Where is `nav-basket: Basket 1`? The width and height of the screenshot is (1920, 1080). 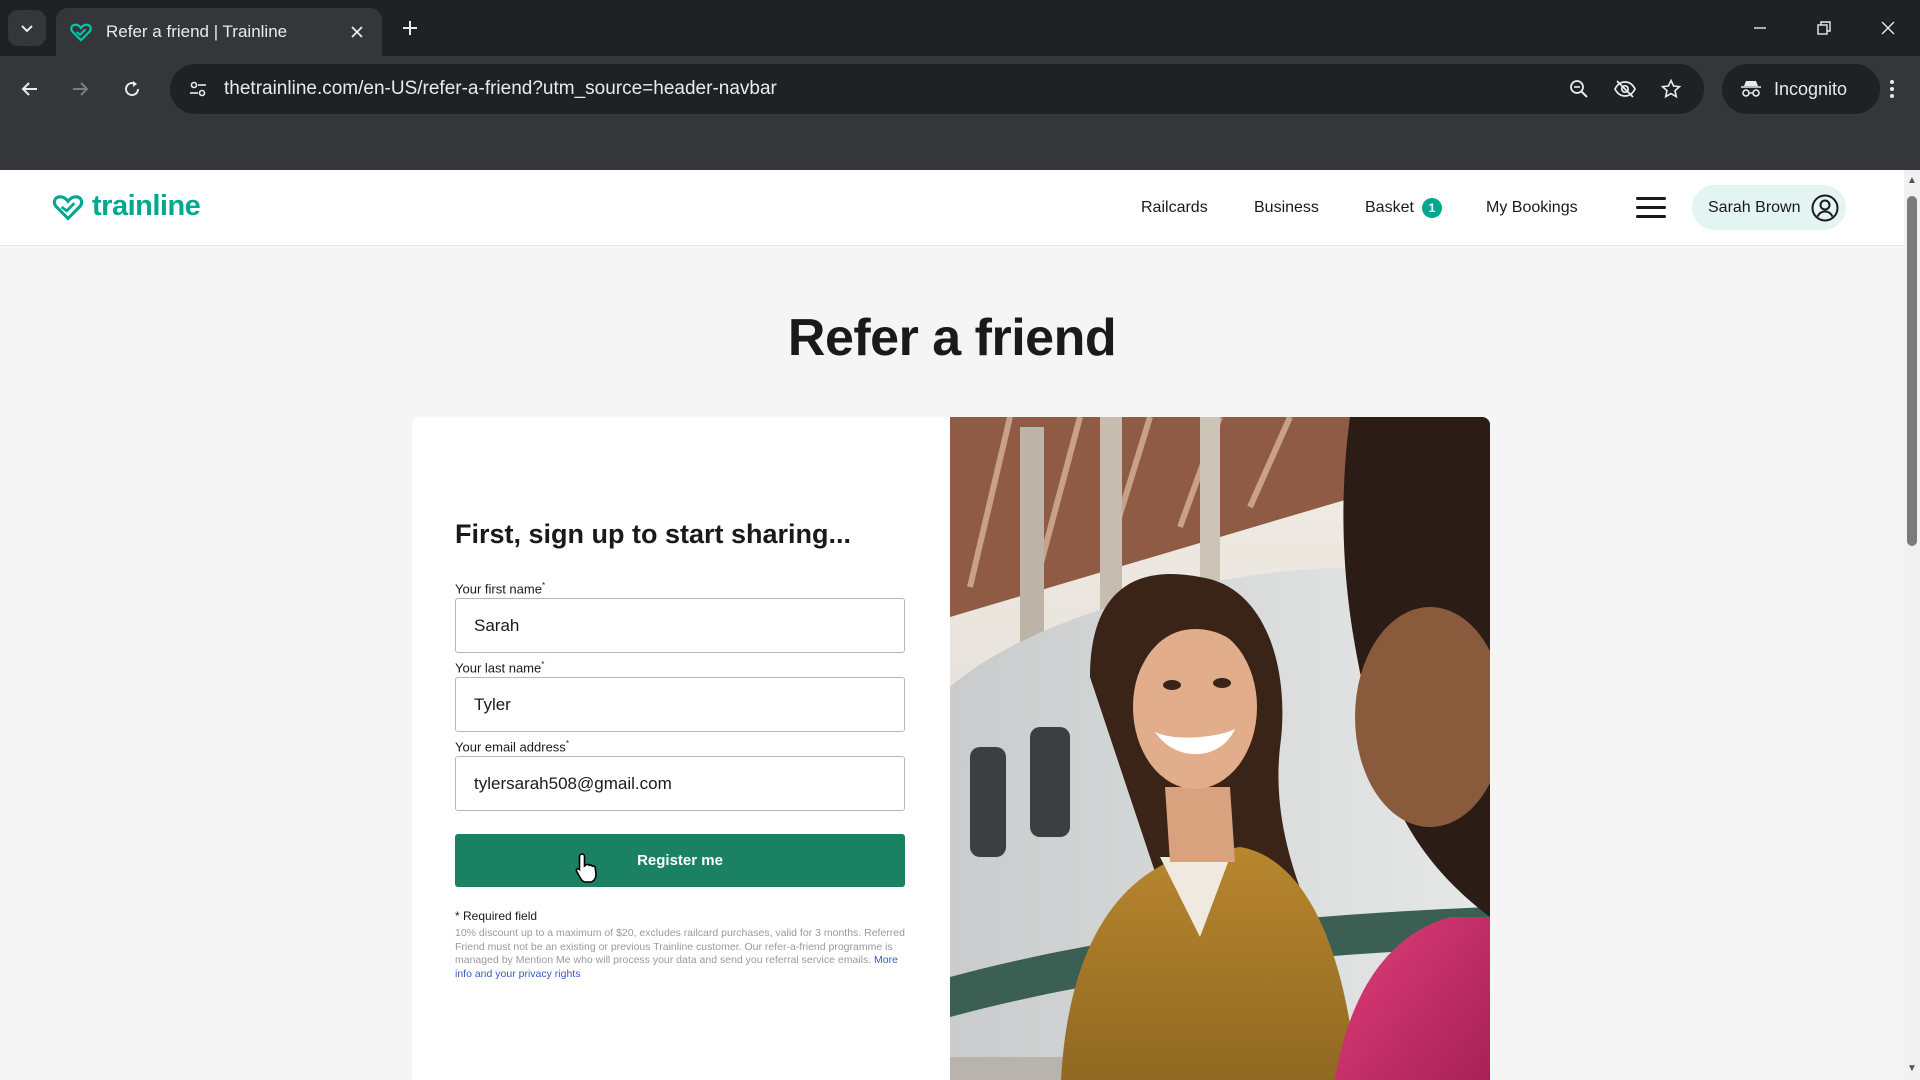
nav-basket: Basket 1 is located at coordinates (1403, 207).